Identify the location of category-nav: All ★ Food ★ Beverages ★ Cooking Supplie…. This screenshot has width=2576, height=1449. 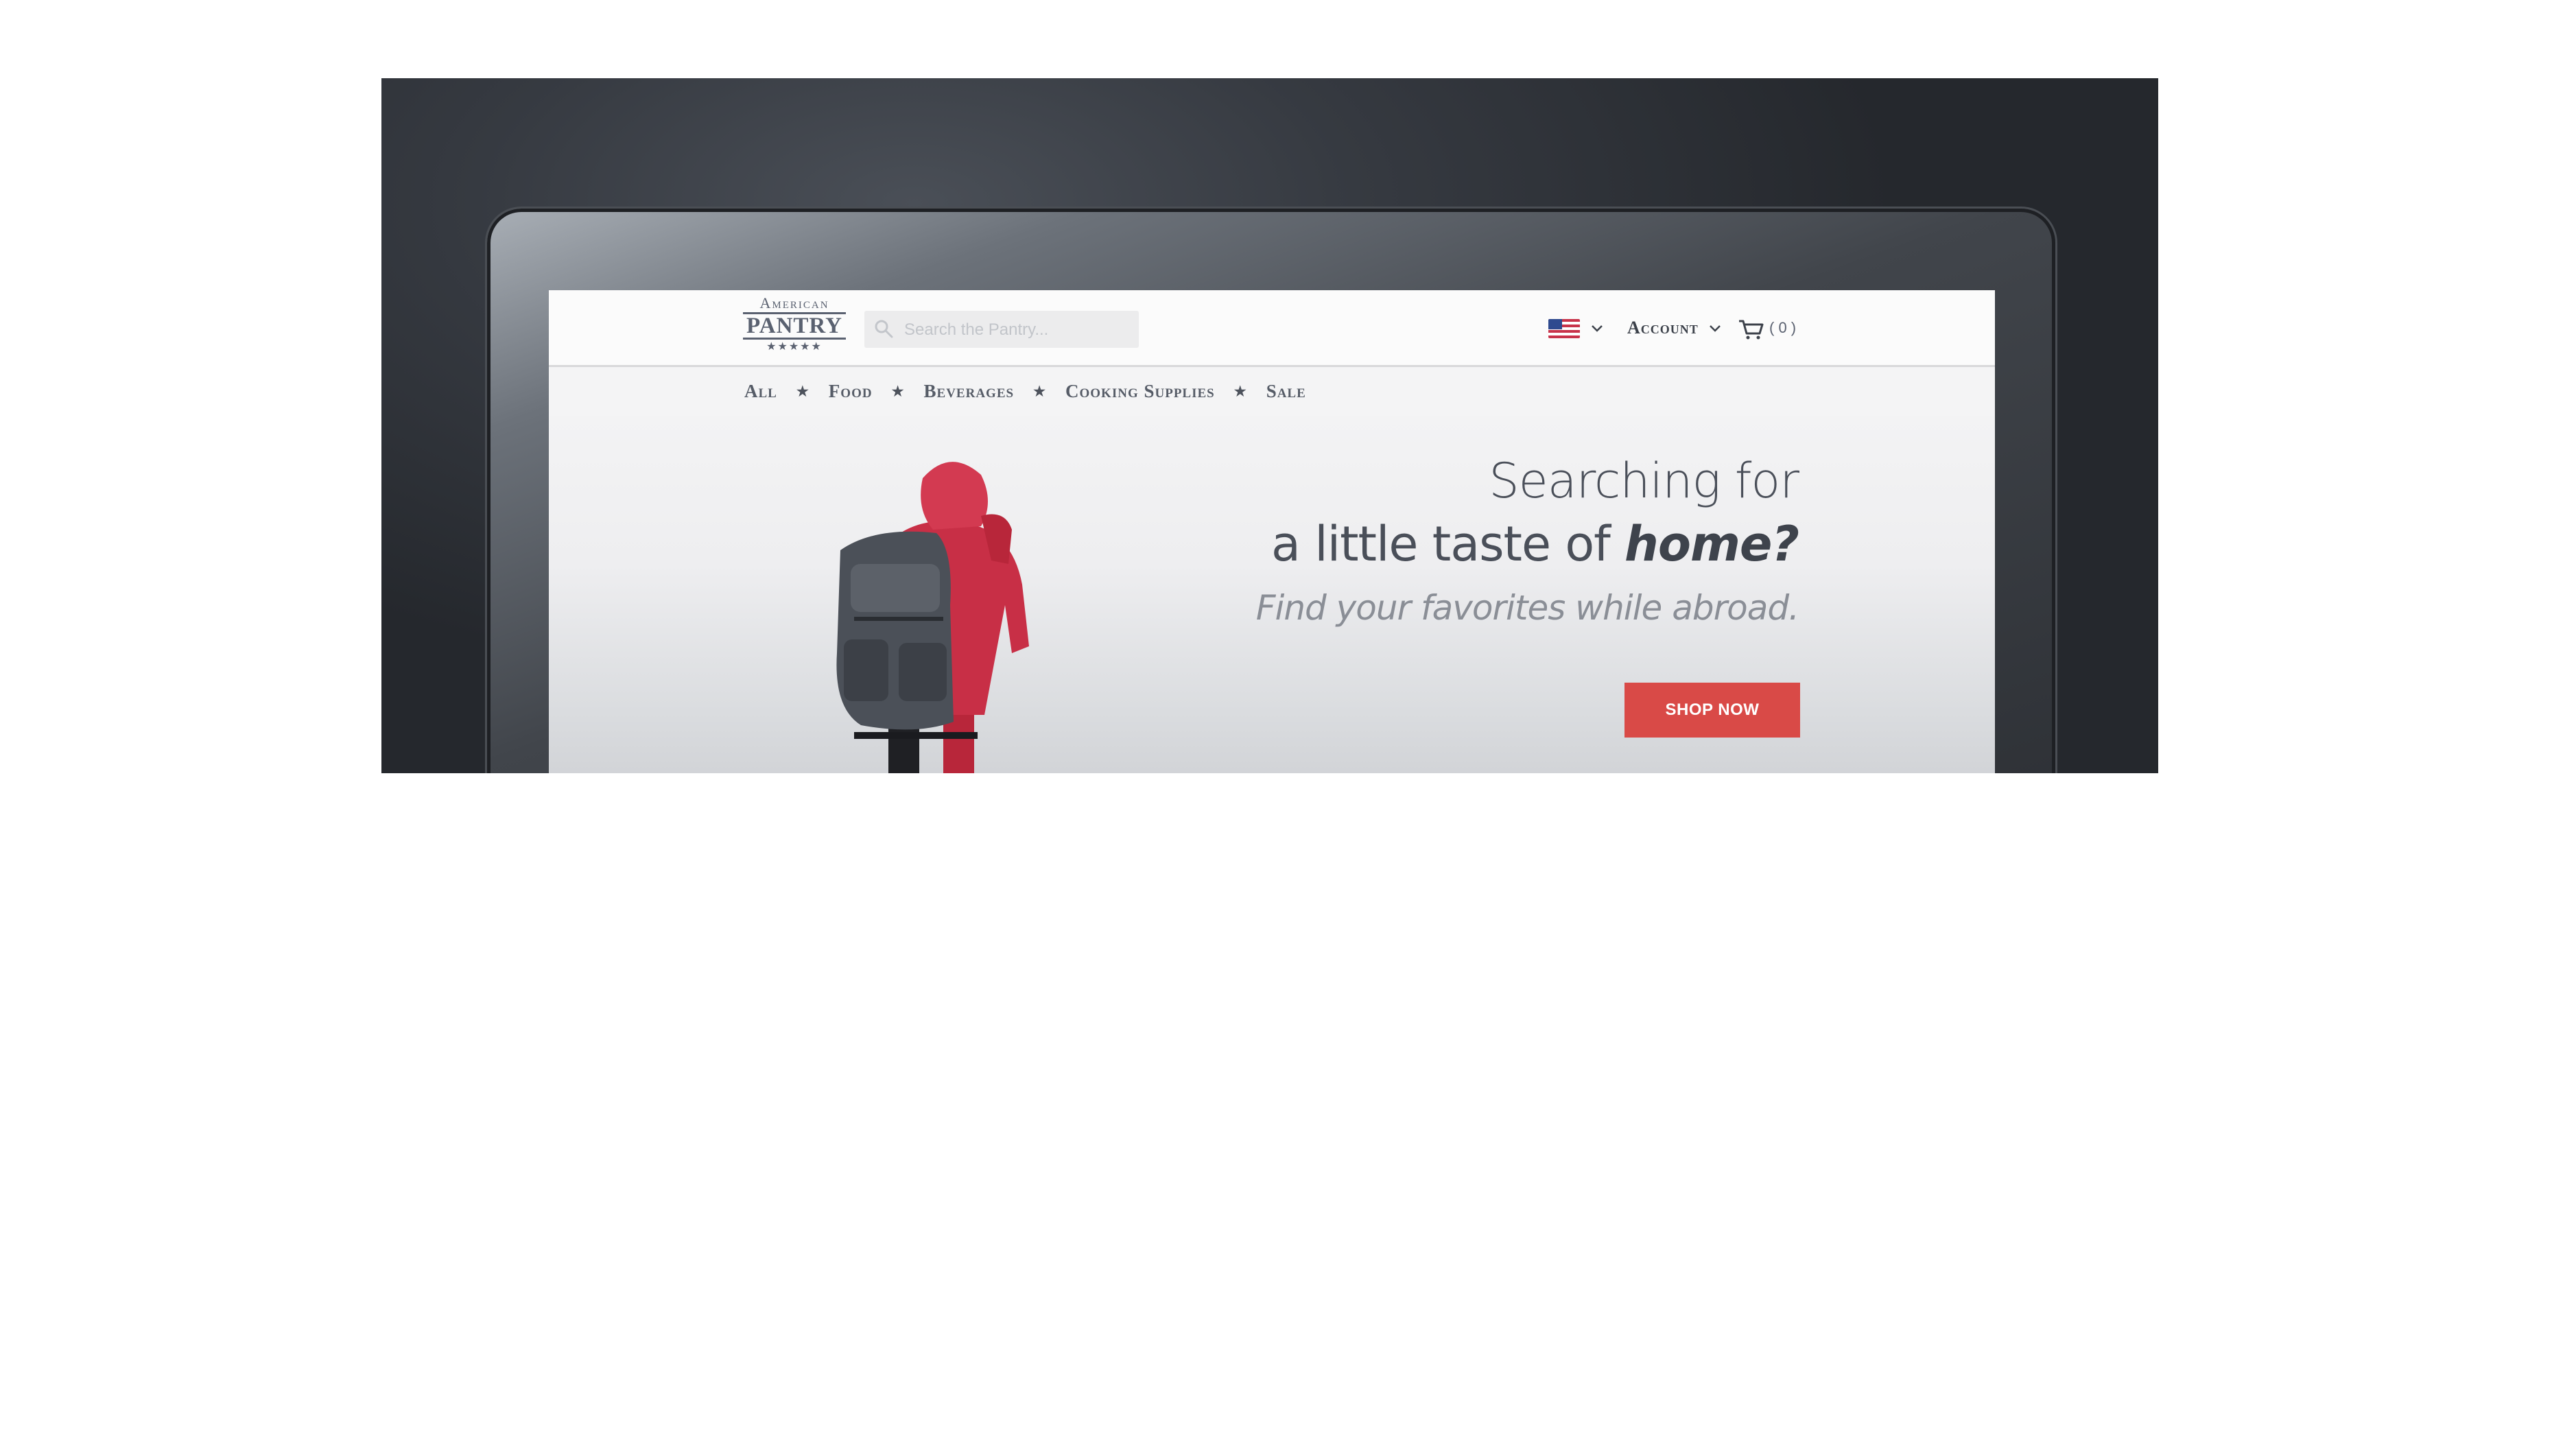
(1025, 391).